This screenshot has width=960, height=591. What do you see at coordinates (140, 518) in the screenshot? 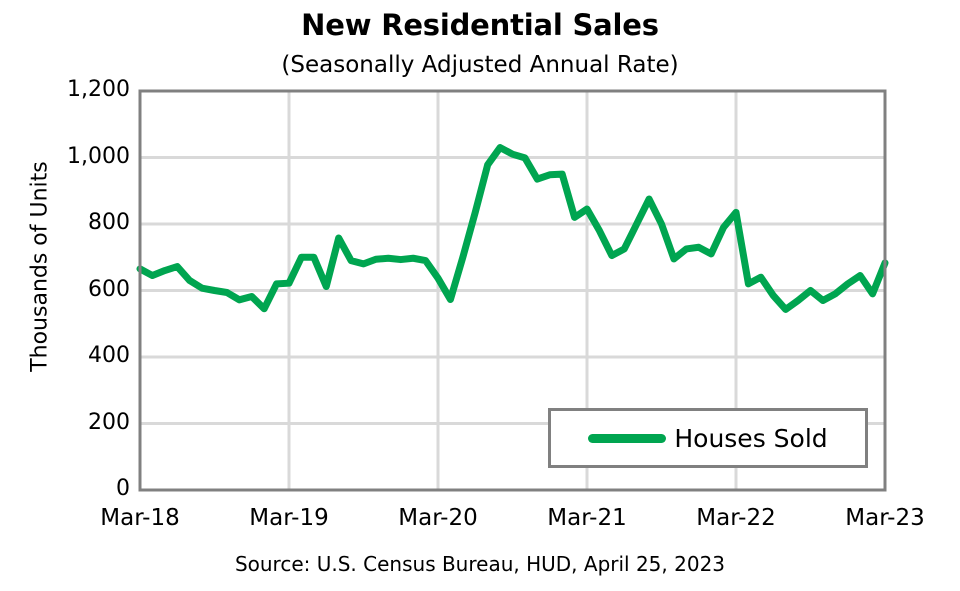
I see `x-axis-tick-mar-18: Mar-18` at bounding box center [140, 518].